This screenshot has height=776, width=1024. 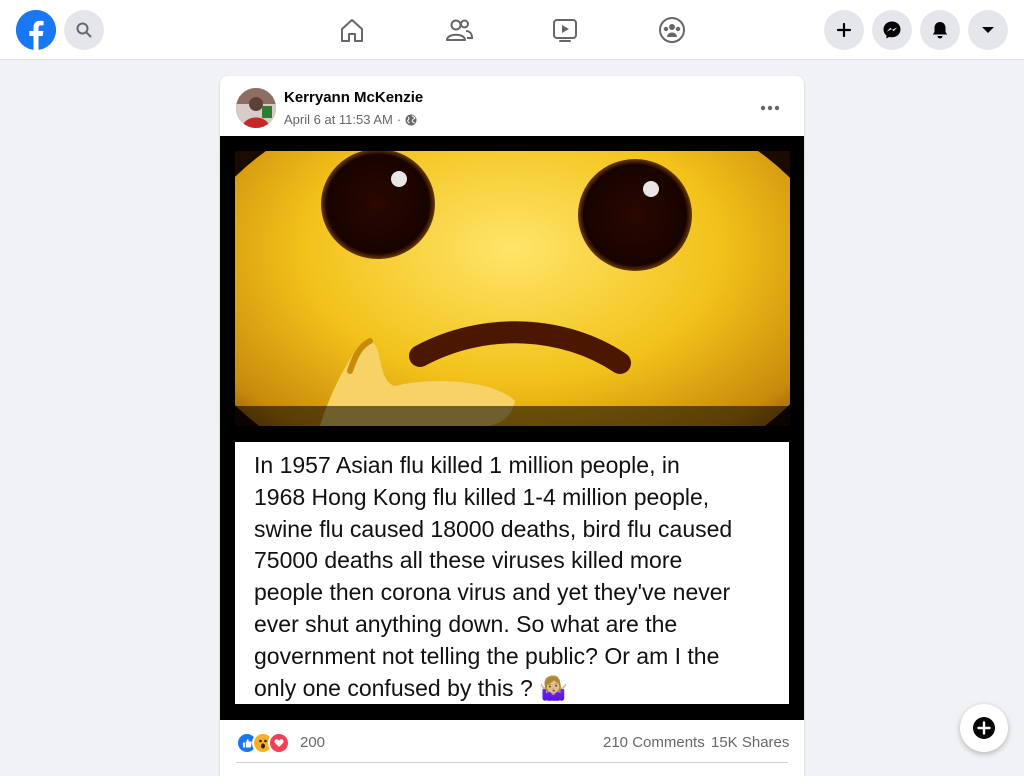 I want to click on search-icon, so click(x=84, y=30).